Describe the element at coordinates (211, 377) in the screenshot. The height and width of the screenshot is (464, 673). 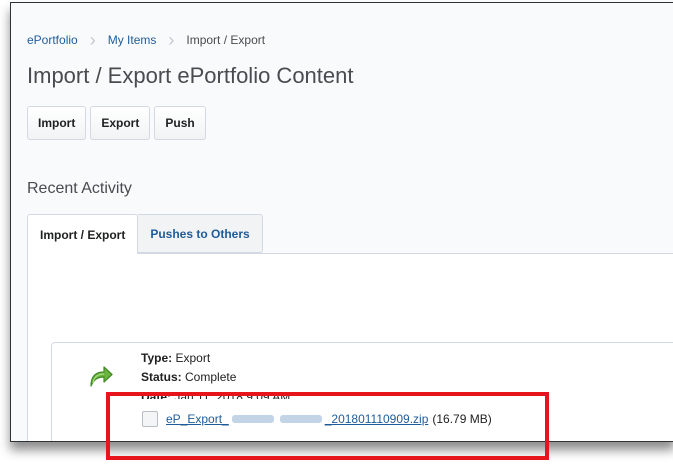
I see `status-value: Complete` at that location.